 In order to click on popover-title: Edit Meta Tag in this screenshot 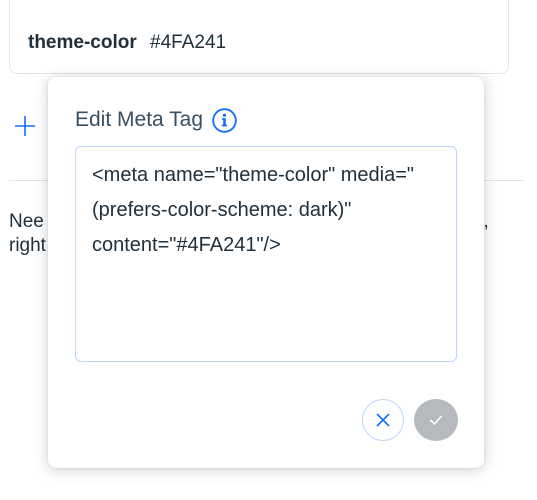, I will do `click(139, 119)`.